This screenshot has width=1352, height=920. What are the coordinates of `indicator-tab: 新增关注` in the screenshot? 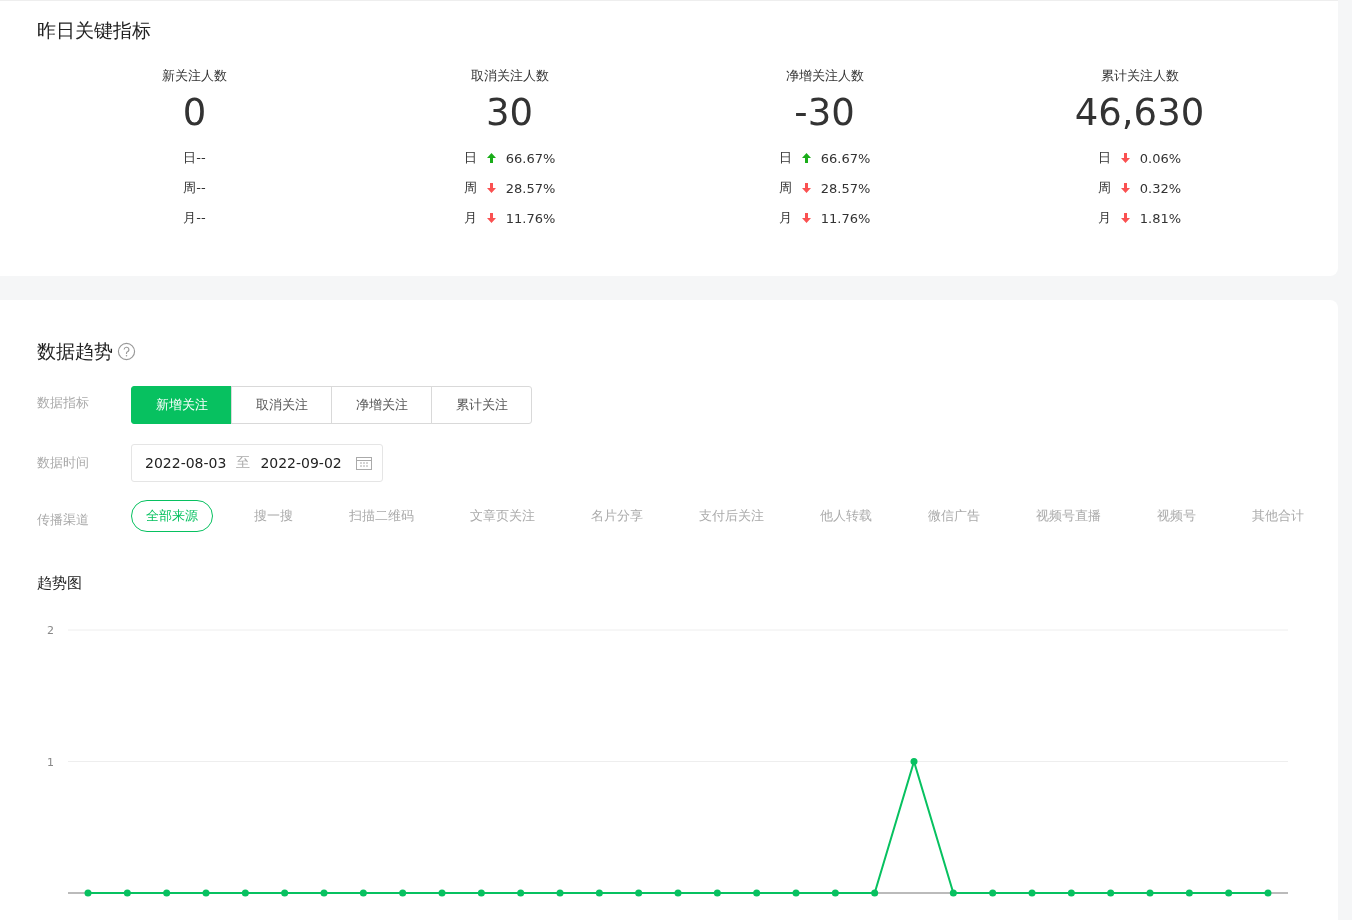 It's located at (181, 405).